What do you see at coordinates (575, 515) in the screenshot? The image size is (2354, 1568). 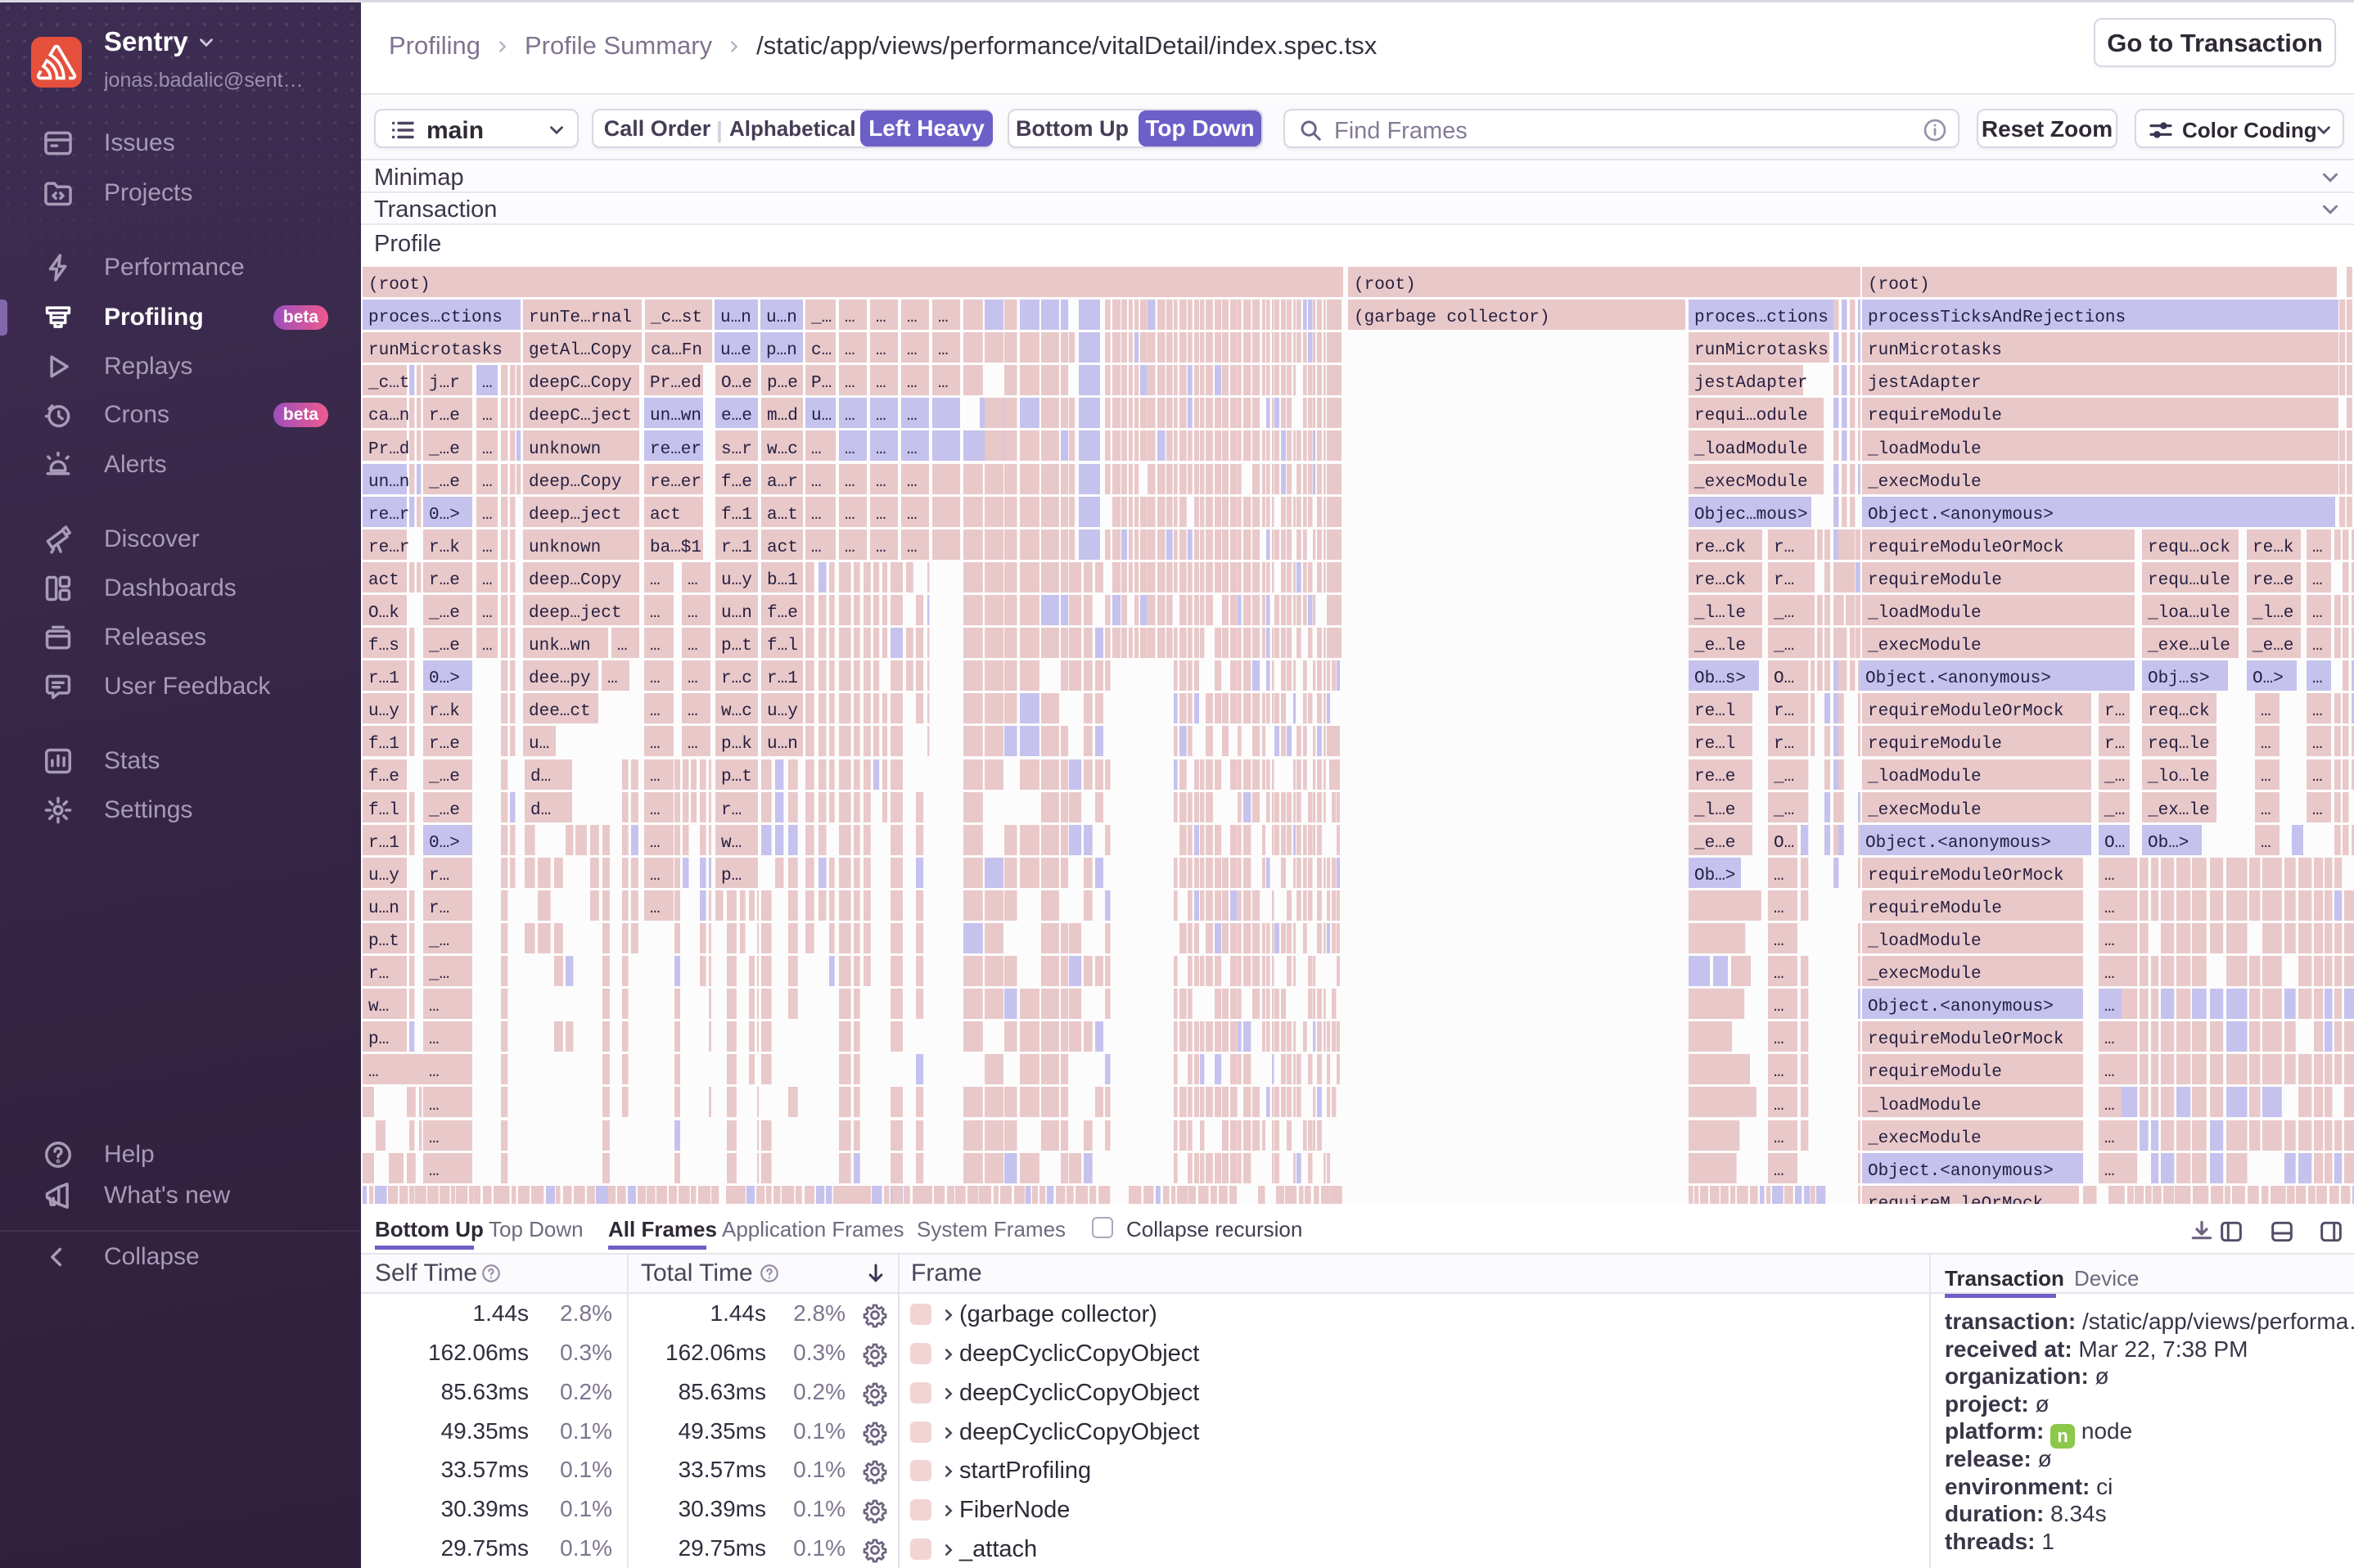 I see `svg-text: deep…ject` at bounding box center [575, 515].